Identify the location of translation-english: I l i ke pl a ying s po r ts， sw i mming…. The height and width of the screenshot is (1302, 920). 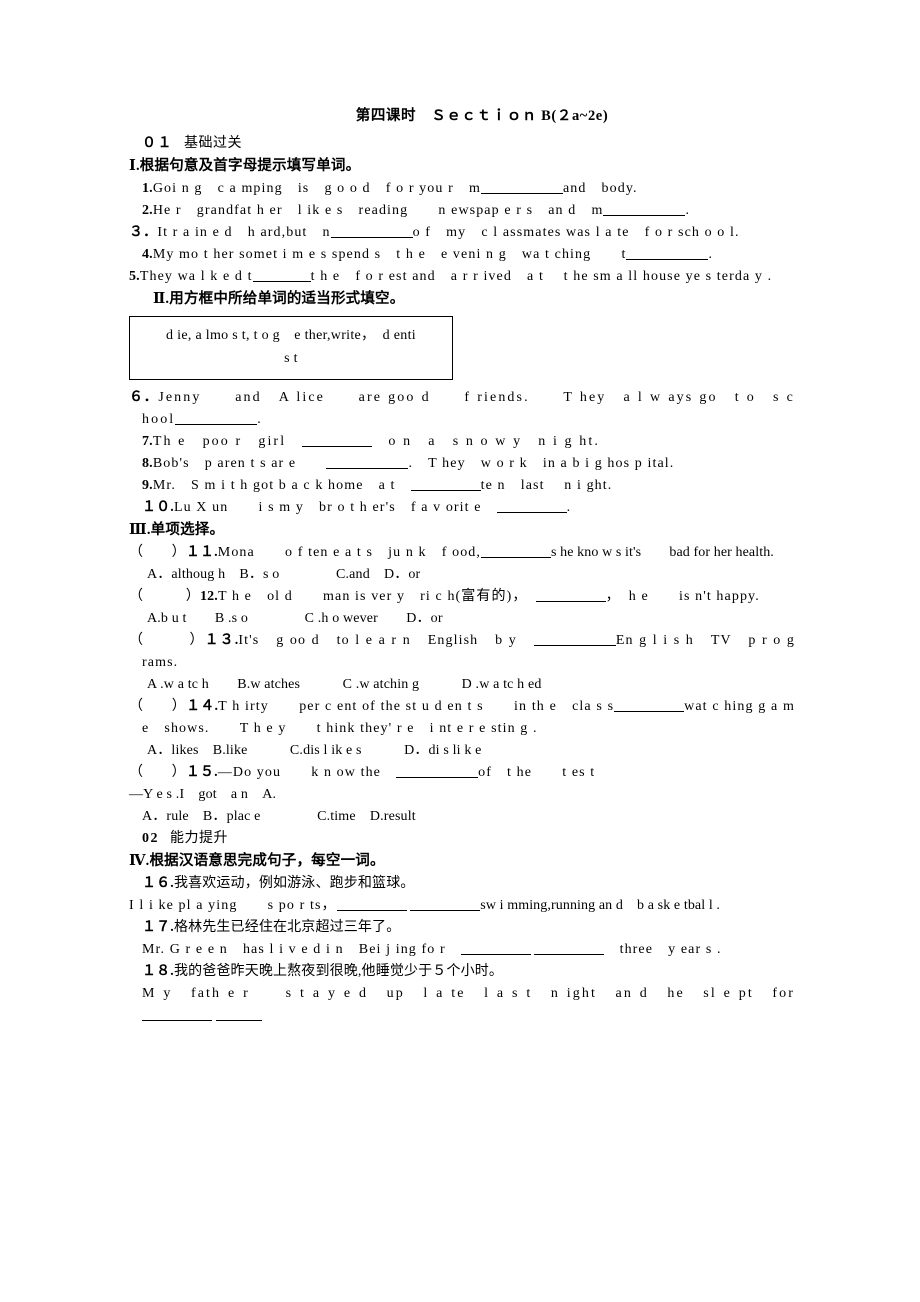
(462, 906).